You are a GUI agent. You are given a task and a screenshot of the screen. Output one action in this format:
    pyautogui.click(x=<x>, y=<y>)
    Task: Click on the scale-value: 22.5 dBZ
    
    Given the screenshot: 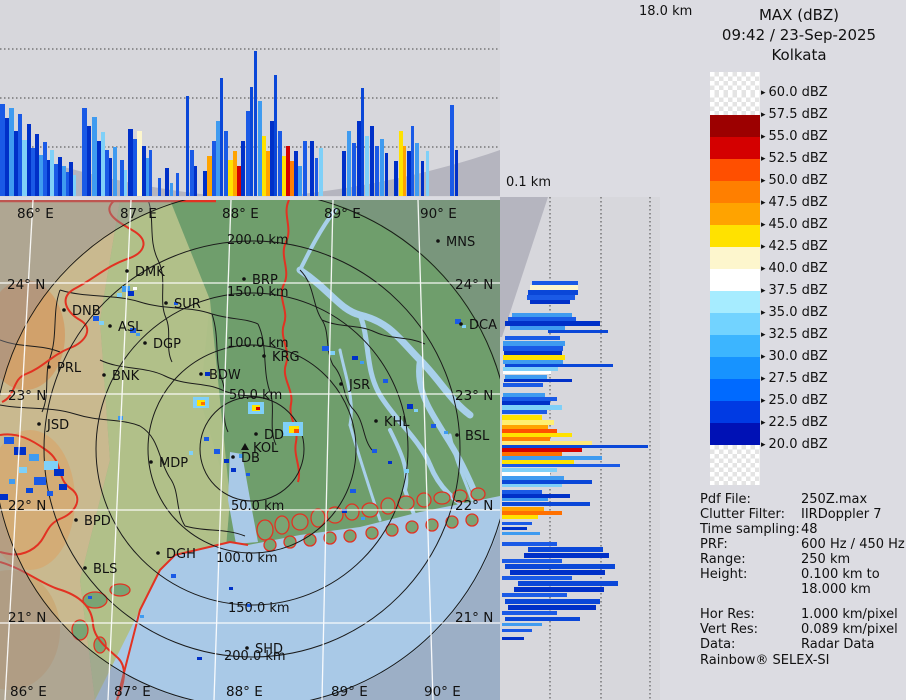 What is the action you would take?
    pyautogui.click(x=798, y=422)
    